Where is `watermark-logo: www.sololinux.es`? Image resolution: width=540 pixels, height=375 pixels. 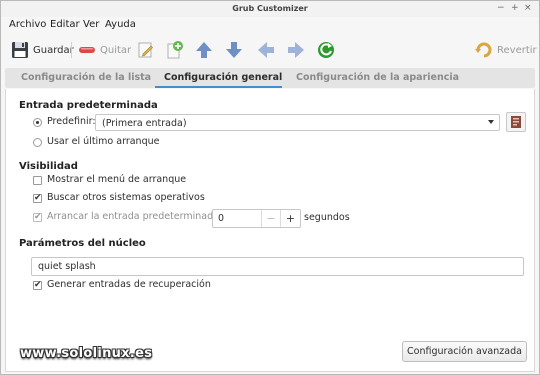 watermark-logo: www.sololinux.es is located at coordinates (86, 353).